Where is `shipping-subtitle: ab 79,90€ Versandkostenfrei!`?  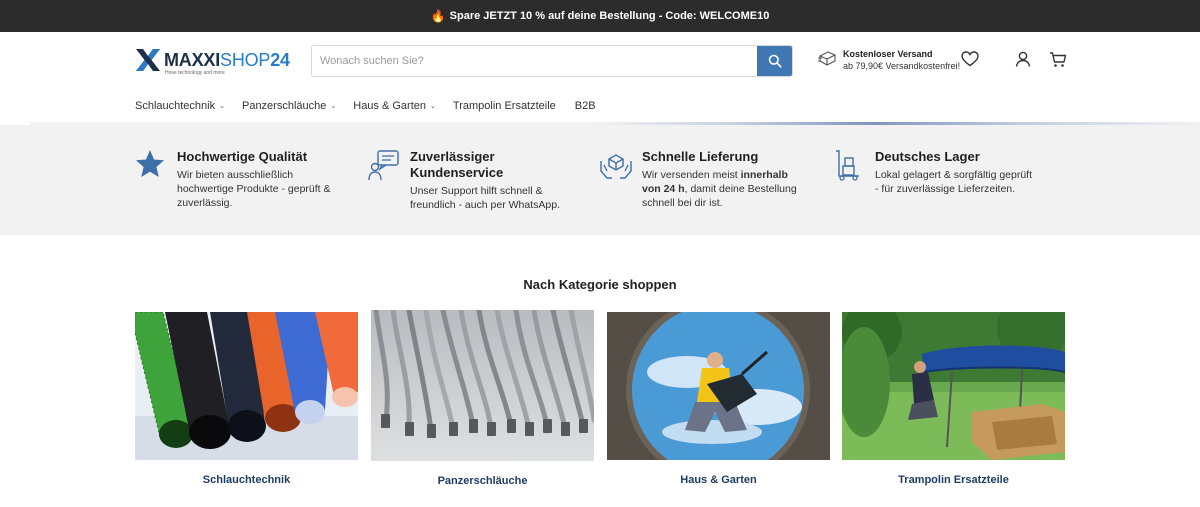 shipping-subtitle: ab 79,90€ Versandkostenfrei! is located at coordinates (902, 66).